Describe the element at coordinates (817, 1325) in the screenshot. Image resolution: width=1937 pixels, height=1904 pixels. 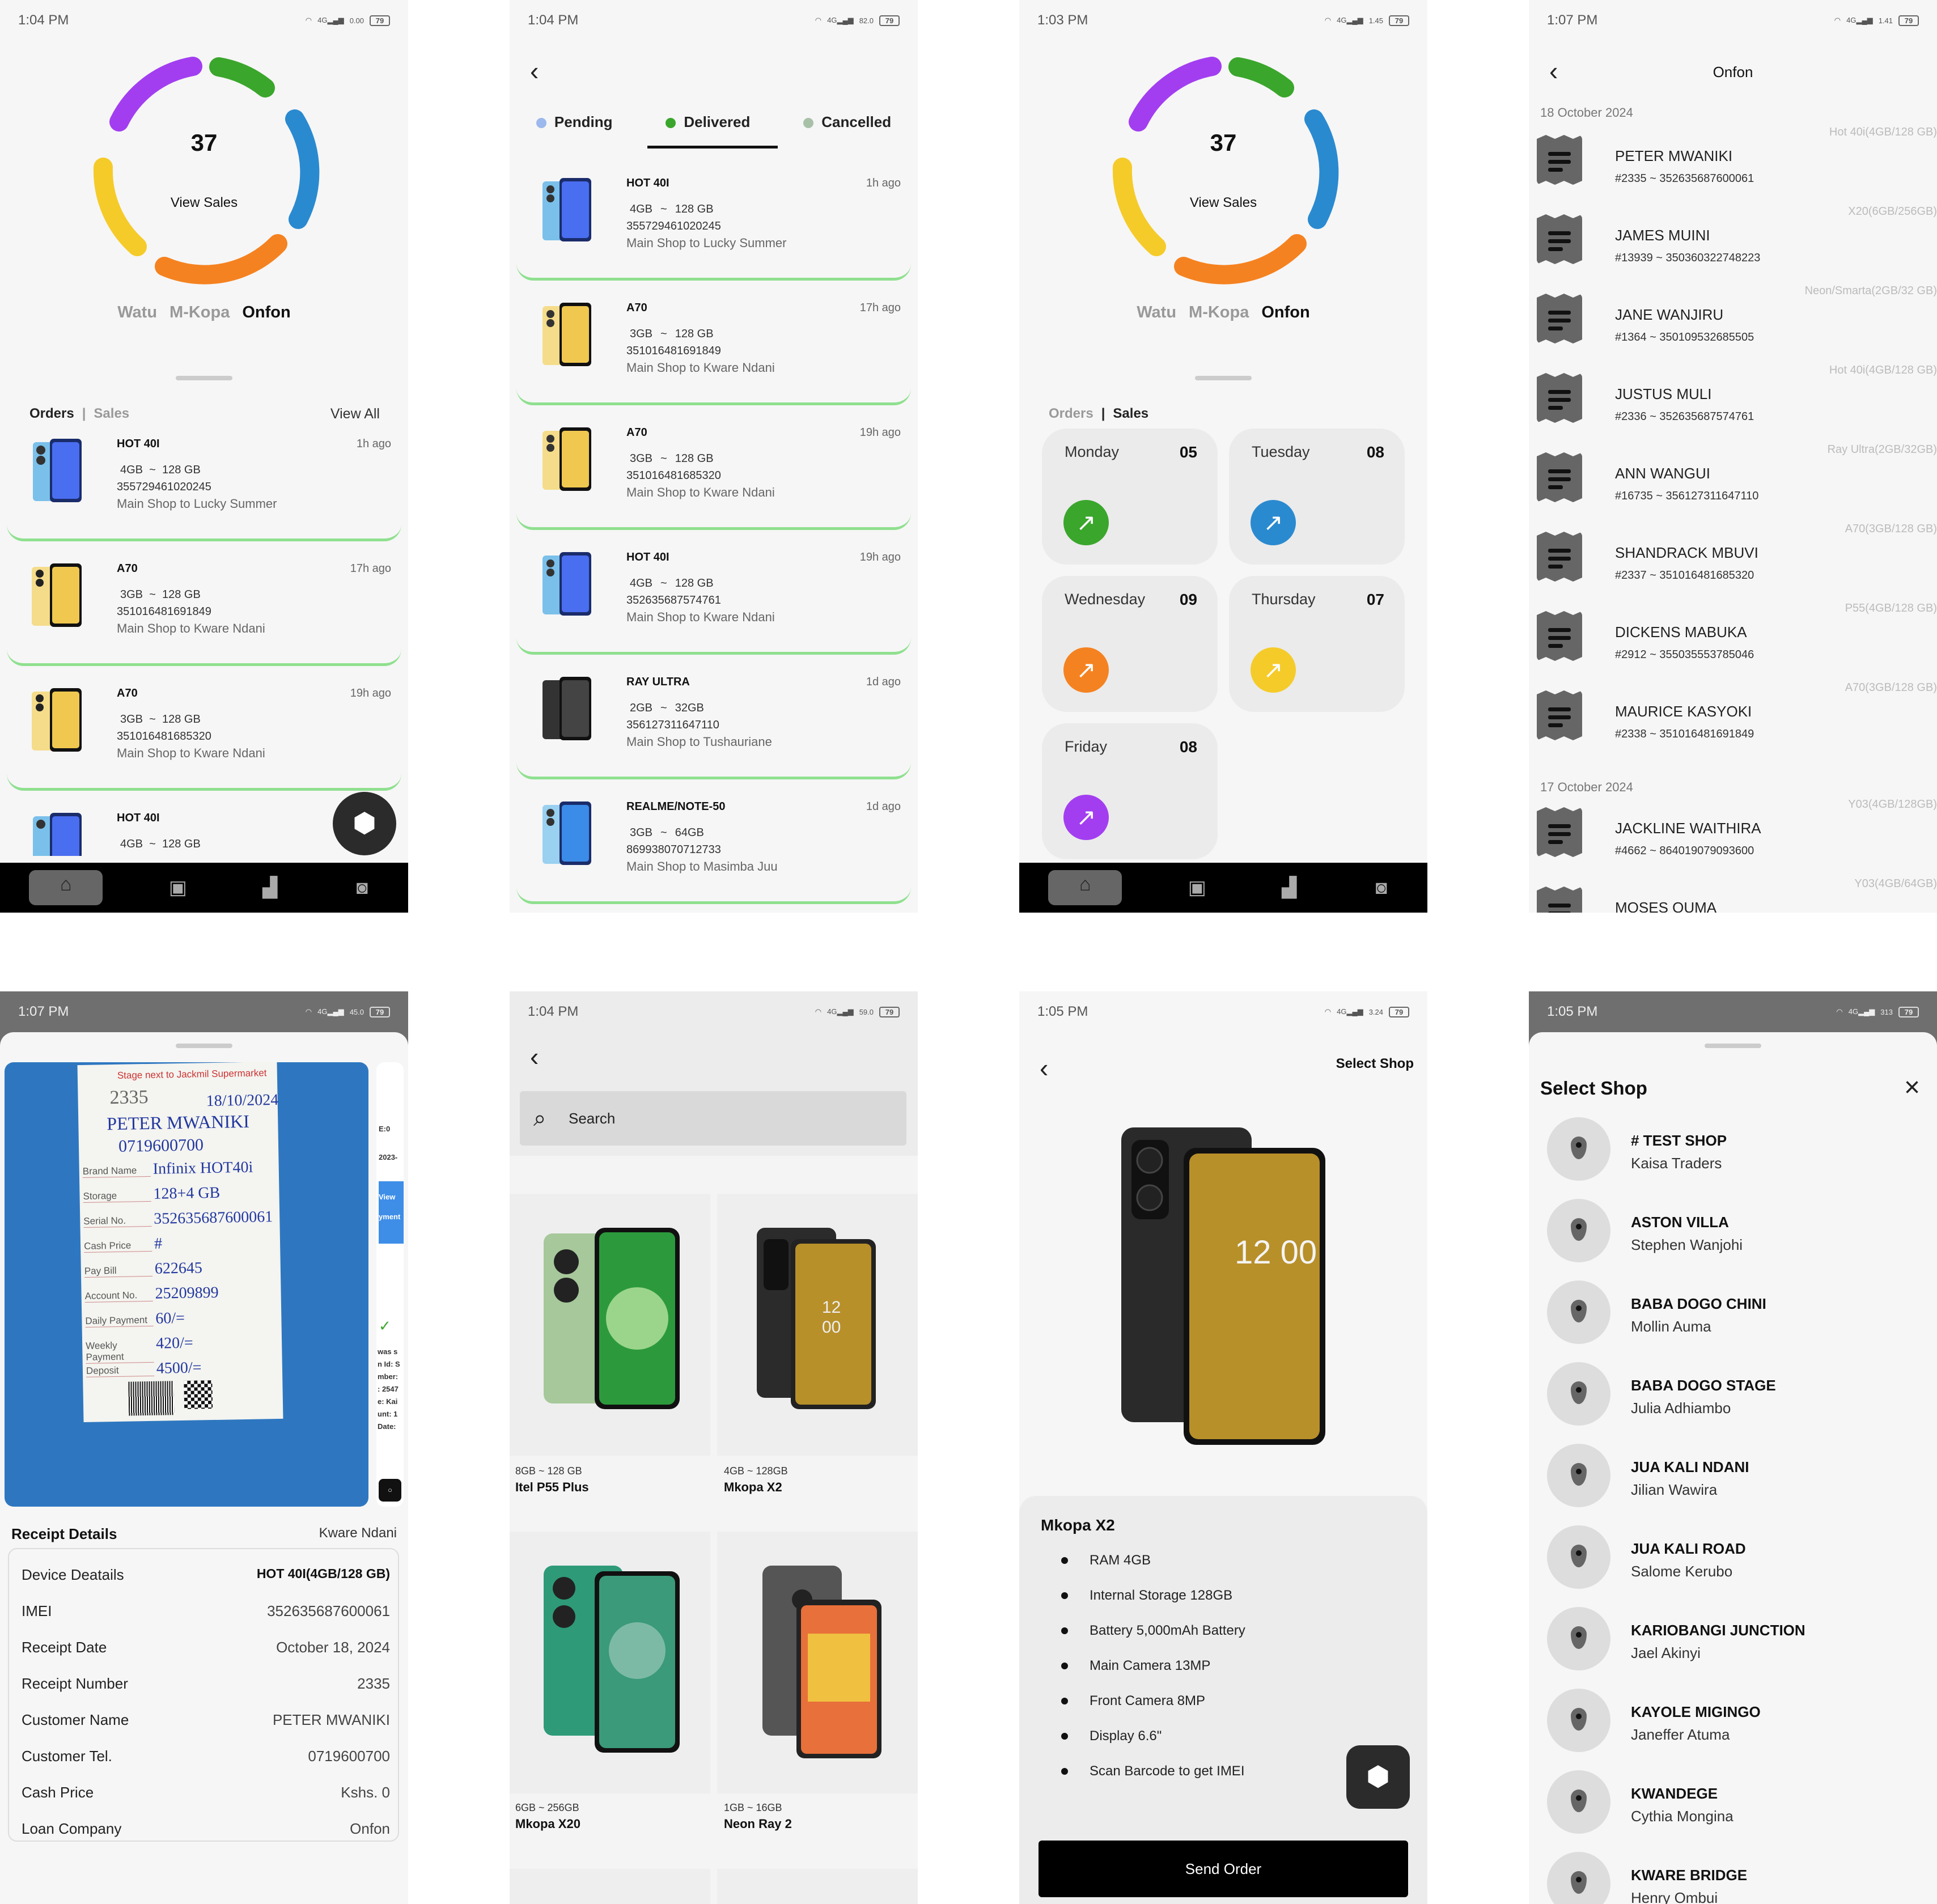
I see `product-card: 12 00` at that location.